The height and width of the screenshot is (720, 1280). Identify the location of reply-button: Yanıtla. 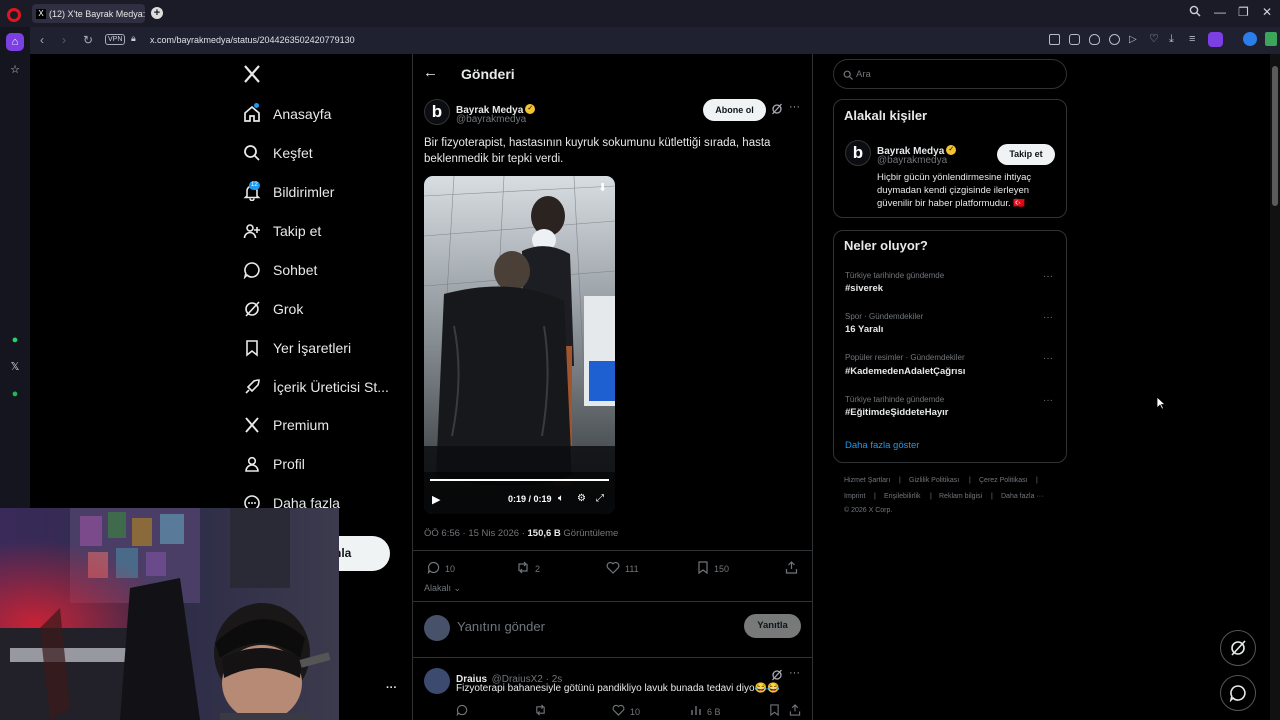
(772, 626).